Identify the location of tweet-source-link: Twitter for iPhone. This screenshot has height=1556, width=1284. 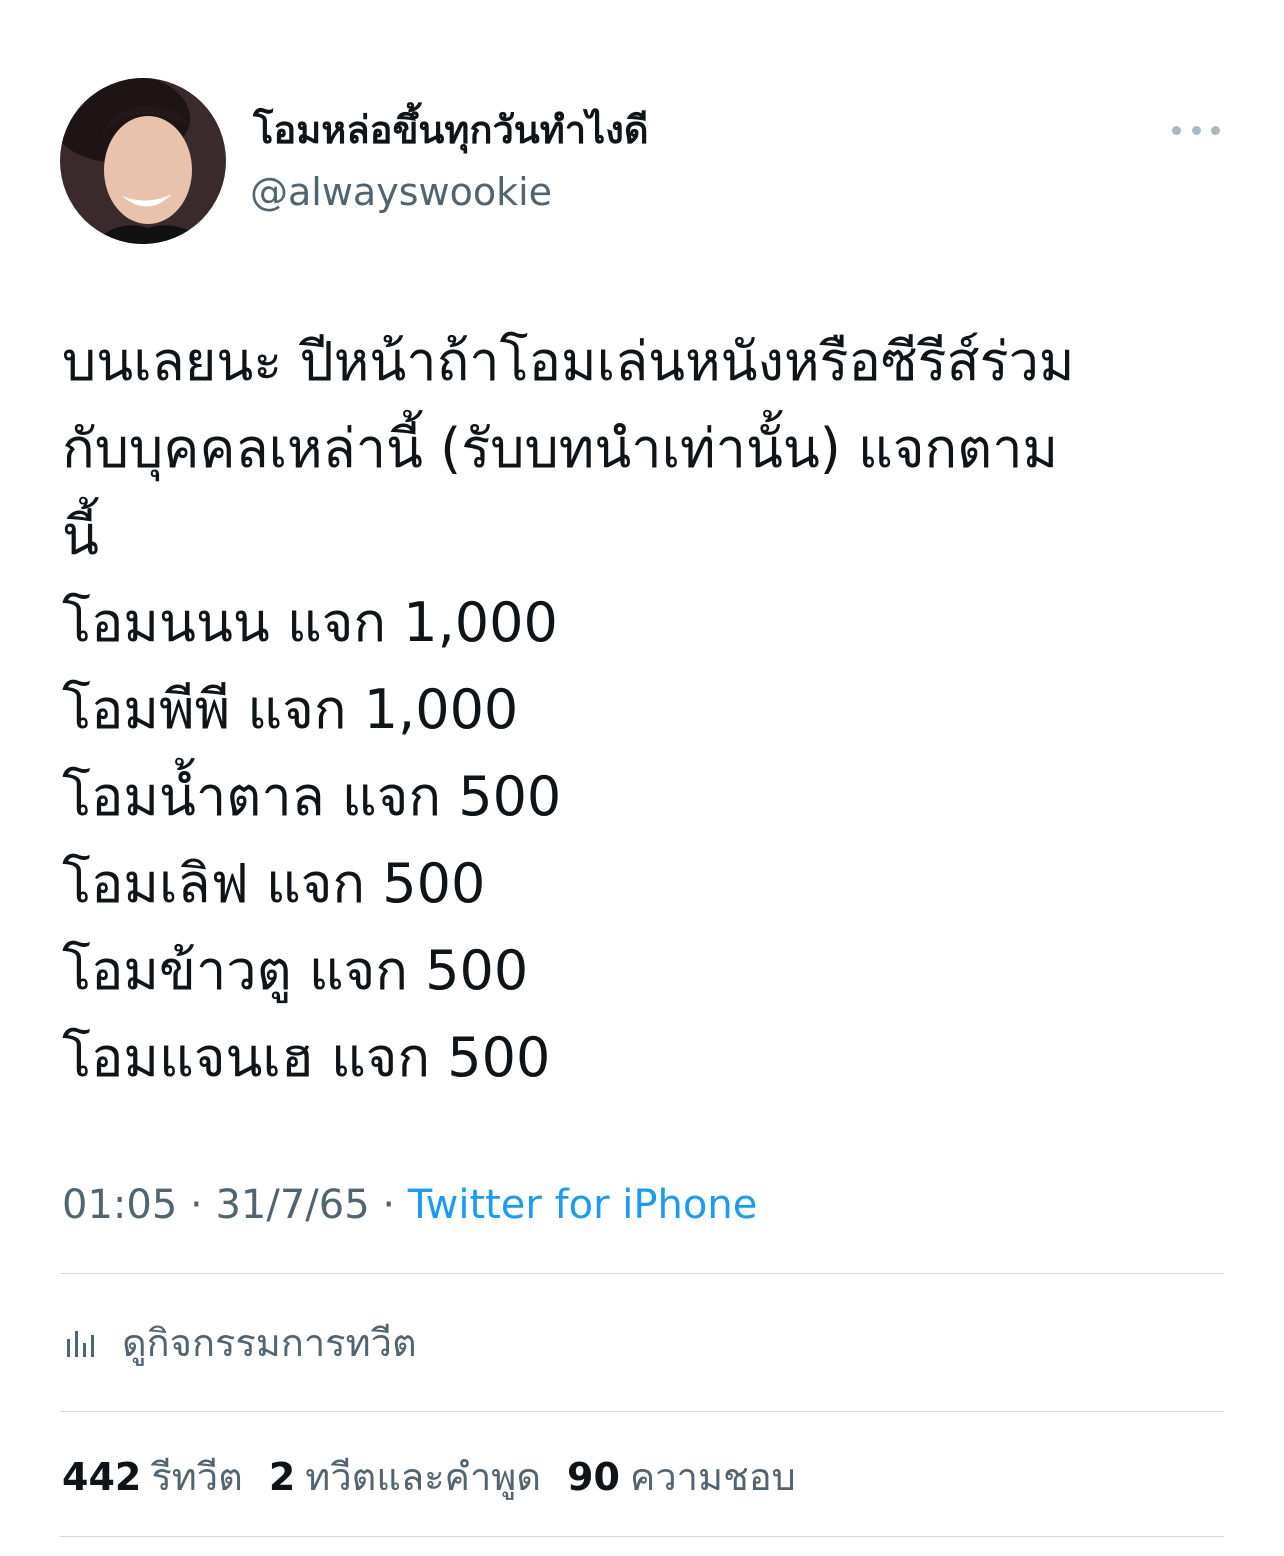
(583, 1205).